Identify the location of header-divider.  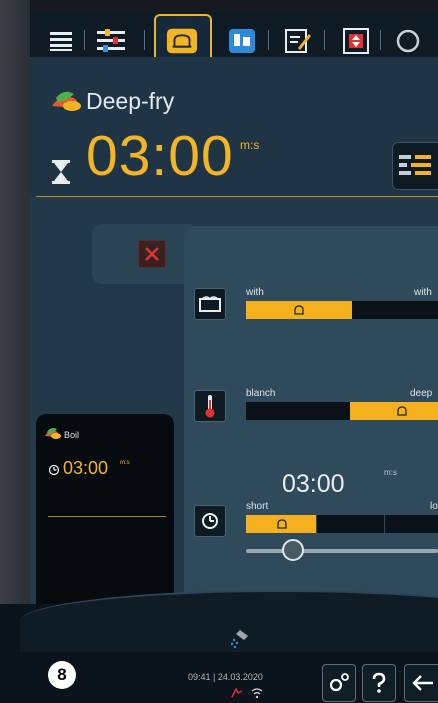
(237, 196).